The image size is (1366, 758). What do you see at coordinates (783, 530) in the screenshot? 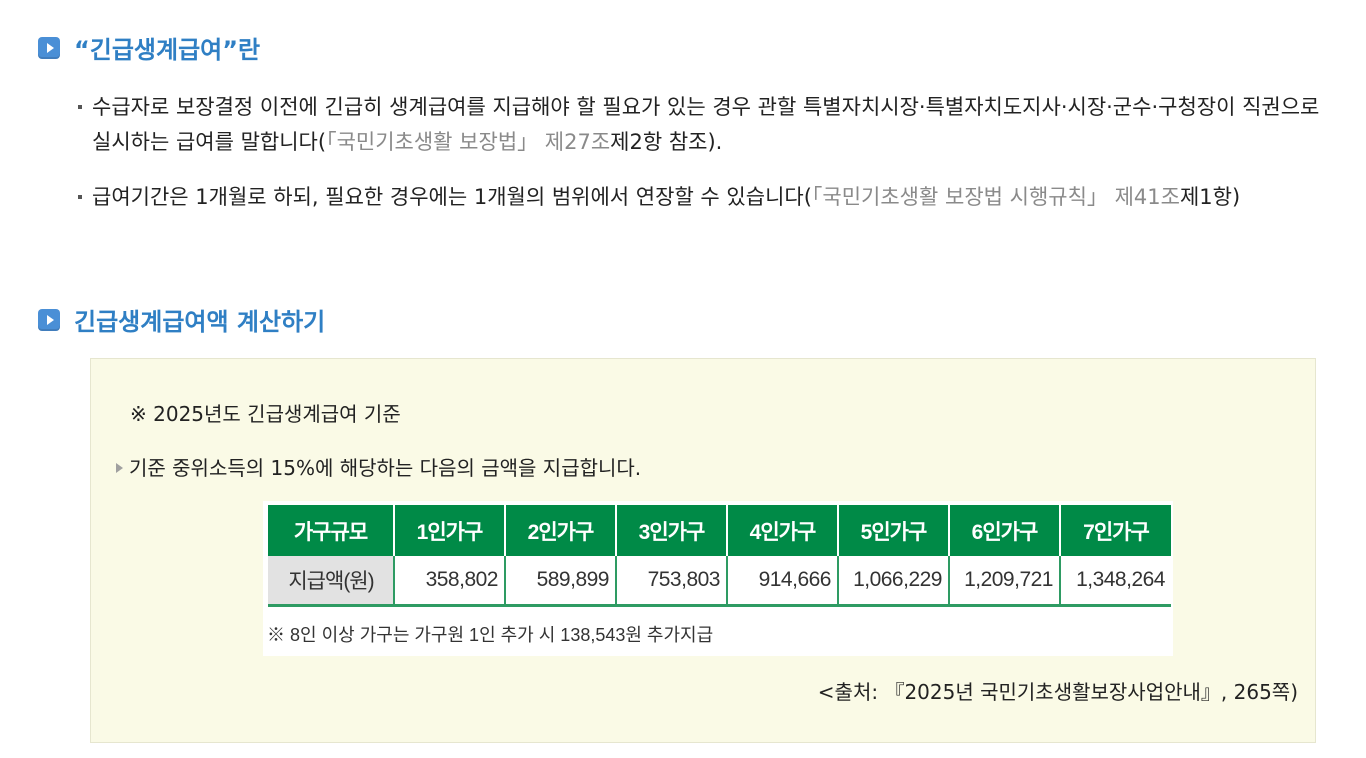
I see `table-header-cell: 4인가구` at bounding box center [783, 530].